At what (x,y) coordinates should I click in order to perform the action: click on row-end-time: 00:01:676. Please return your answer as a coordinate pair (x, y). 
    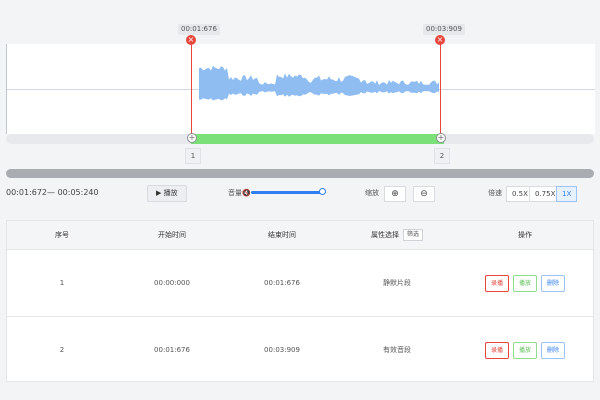
    Looking at the image, I should click on (282, 283).